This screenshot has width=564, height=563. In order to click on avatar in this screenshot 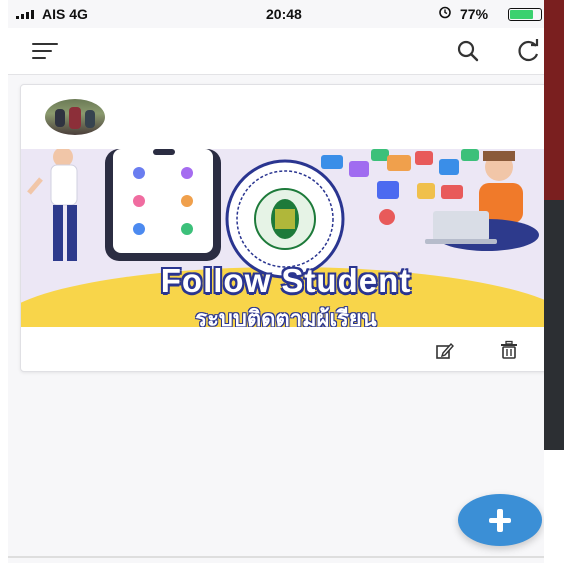, I will do `click(75, 117)`.